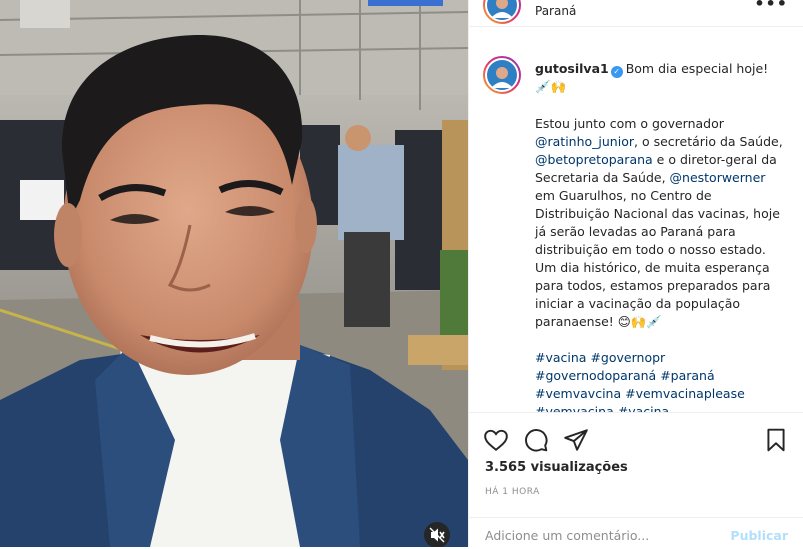  What do you see at coordinates (636, 13) in the screenshot?
I see `post-header: Paraná •••` at bounding box center [636, 13].